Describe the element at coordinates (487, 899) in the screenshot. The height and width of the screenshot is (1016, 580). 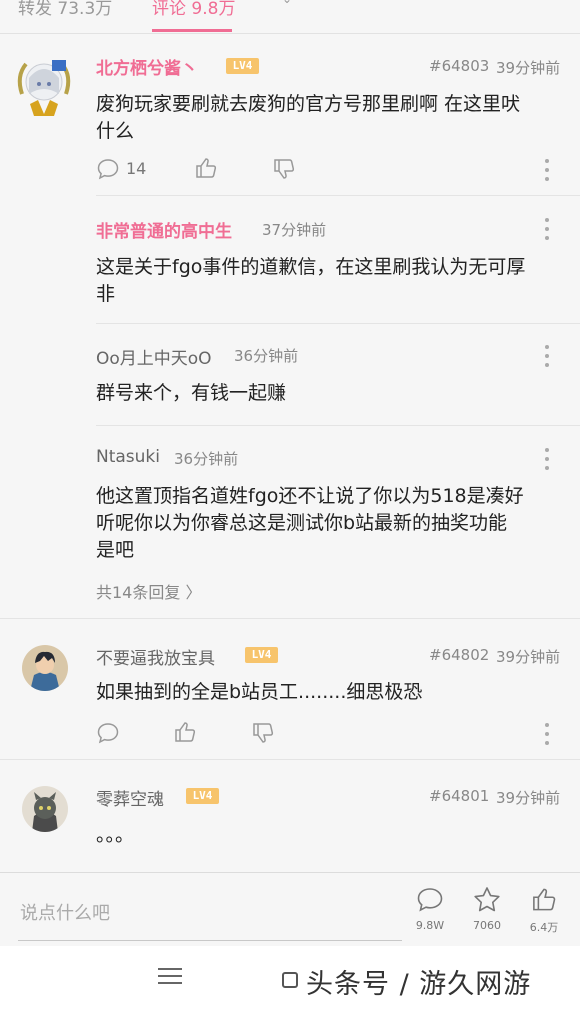
I see `star-icon` at that location.